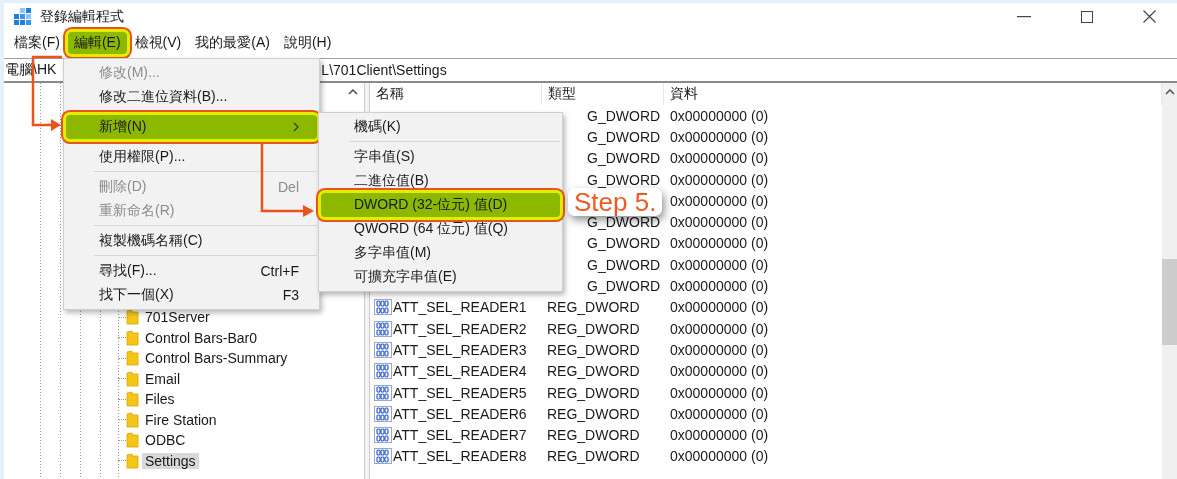  Describe the element at coordinates (460, 435) in the screenshot. I see `value-name: ATT_SEL_READER7` at that location.